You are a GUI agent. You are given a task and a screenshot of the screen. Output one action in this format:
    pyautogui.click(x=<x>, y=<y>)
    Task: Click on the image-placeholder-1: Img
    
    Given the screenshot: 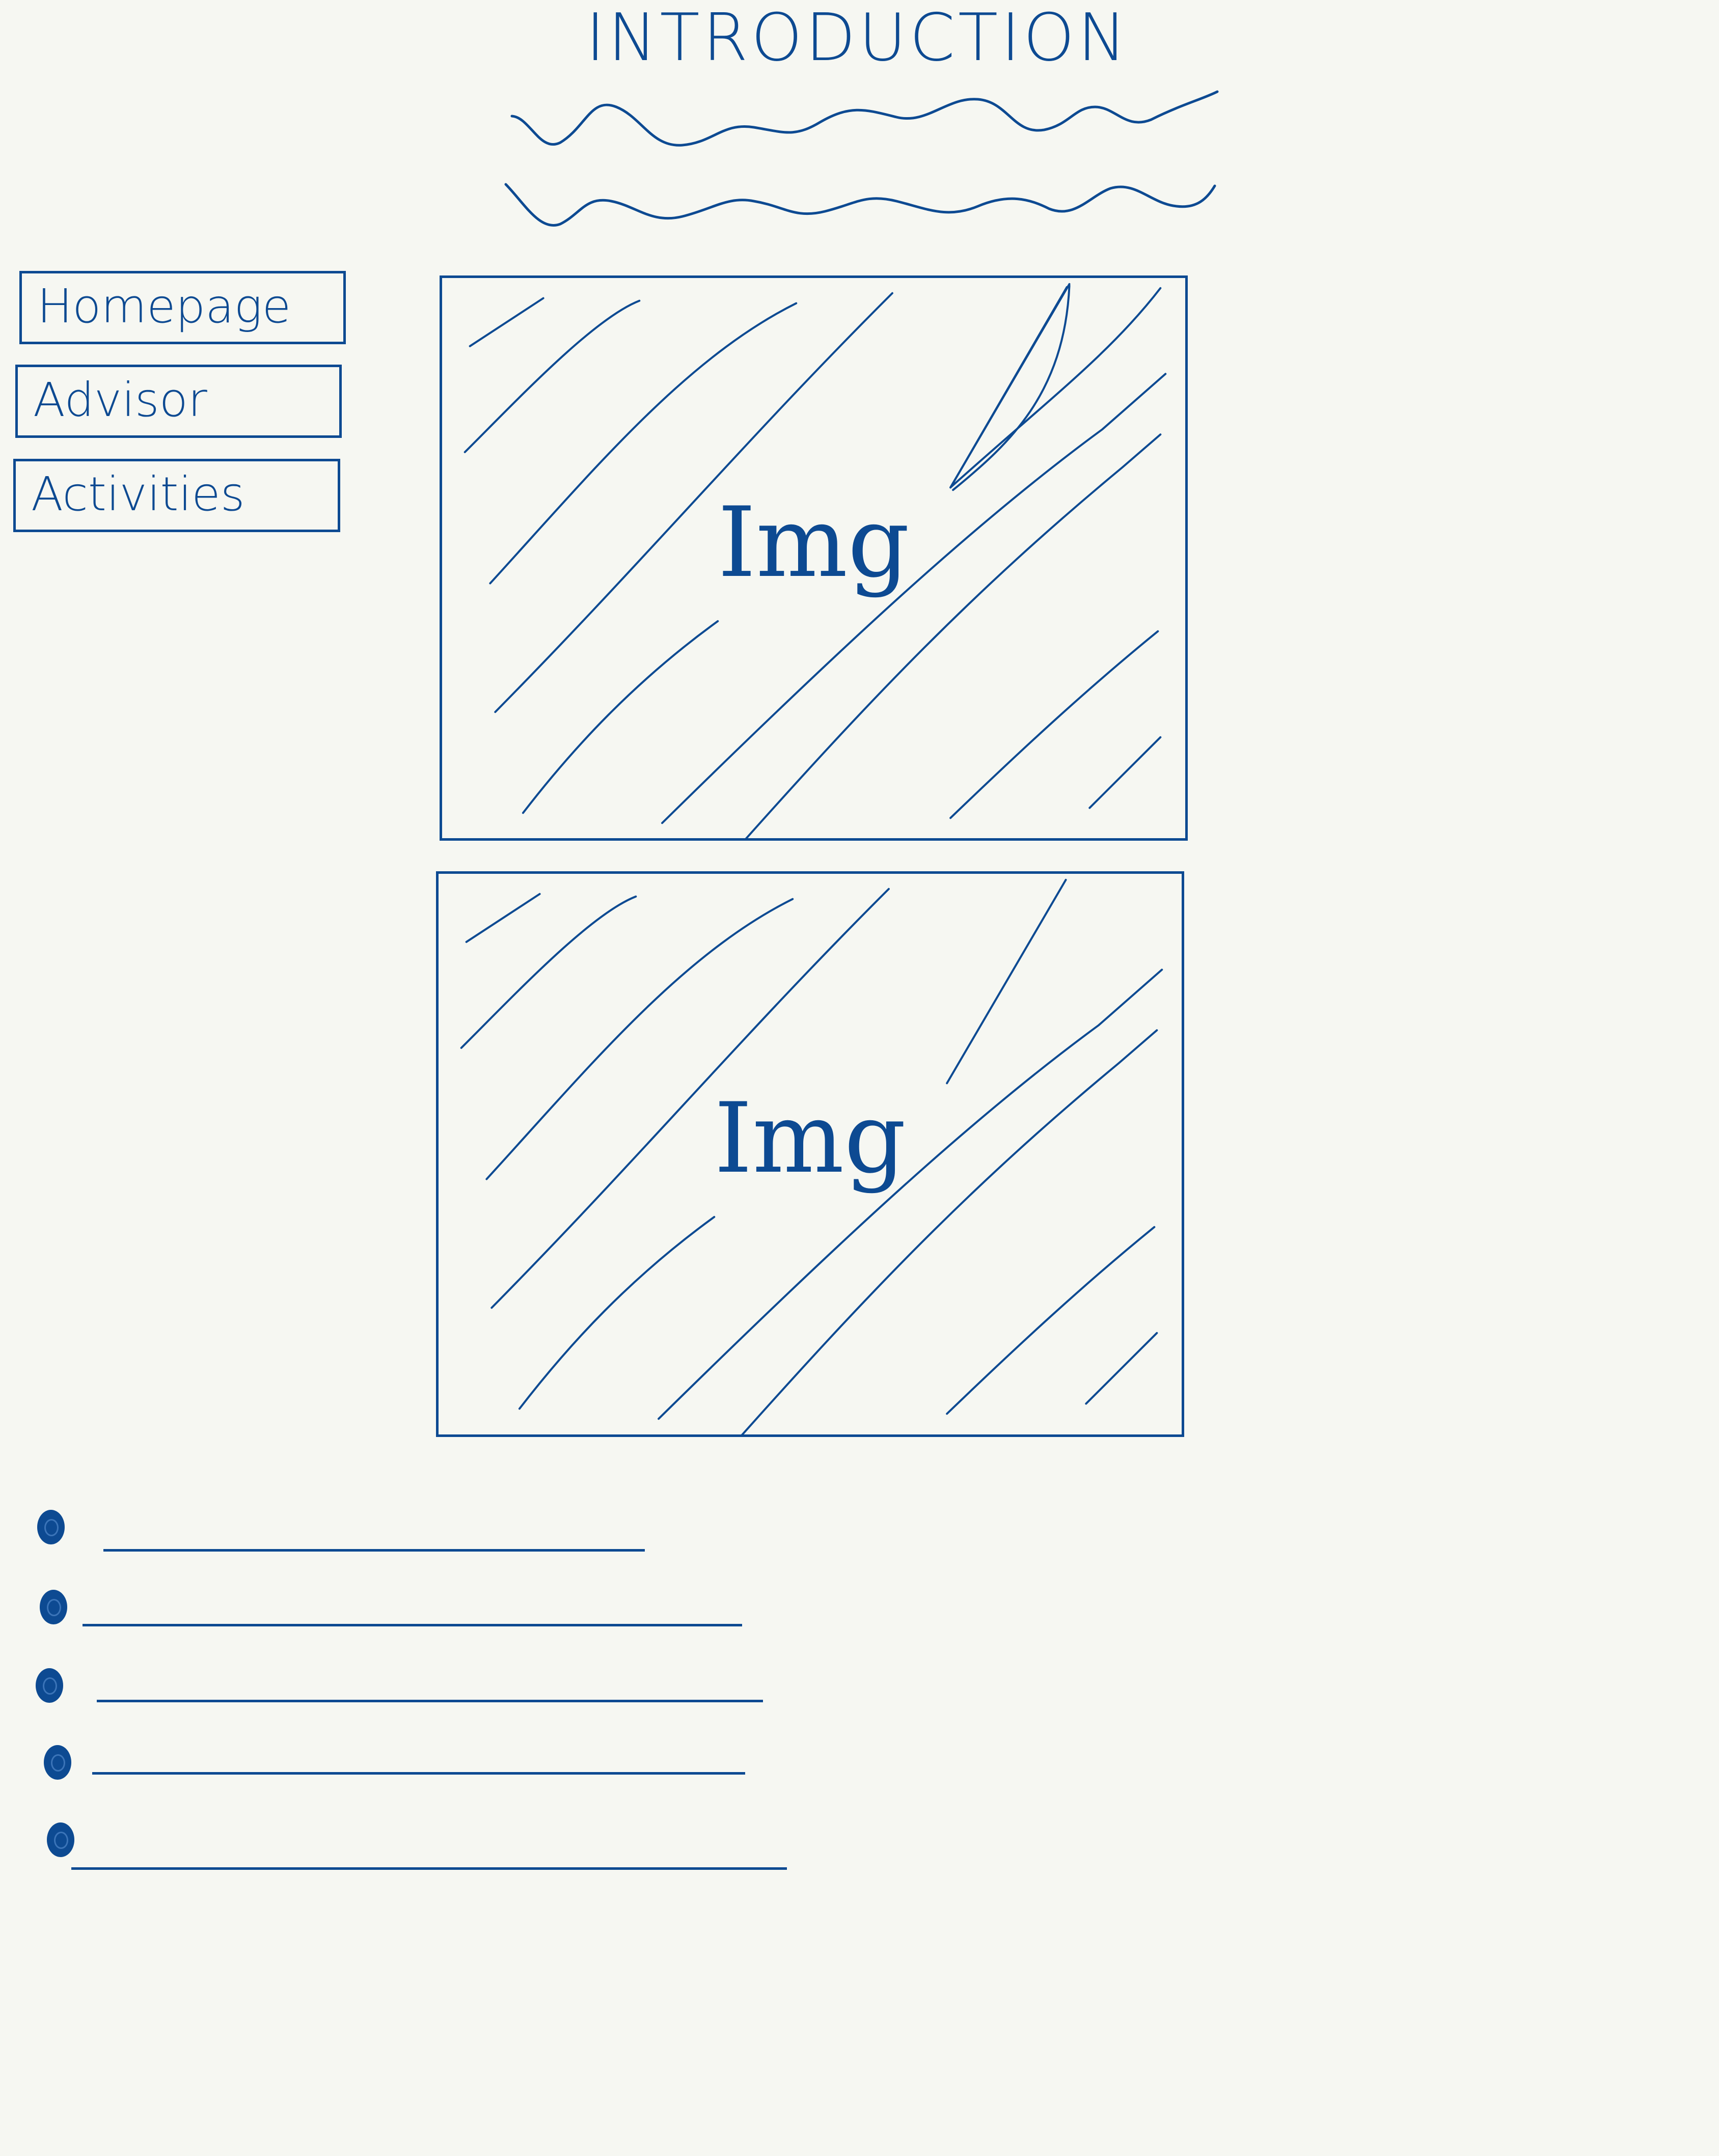 What is the action you would take?
    pyautogui.click(x=814, y=558)
    